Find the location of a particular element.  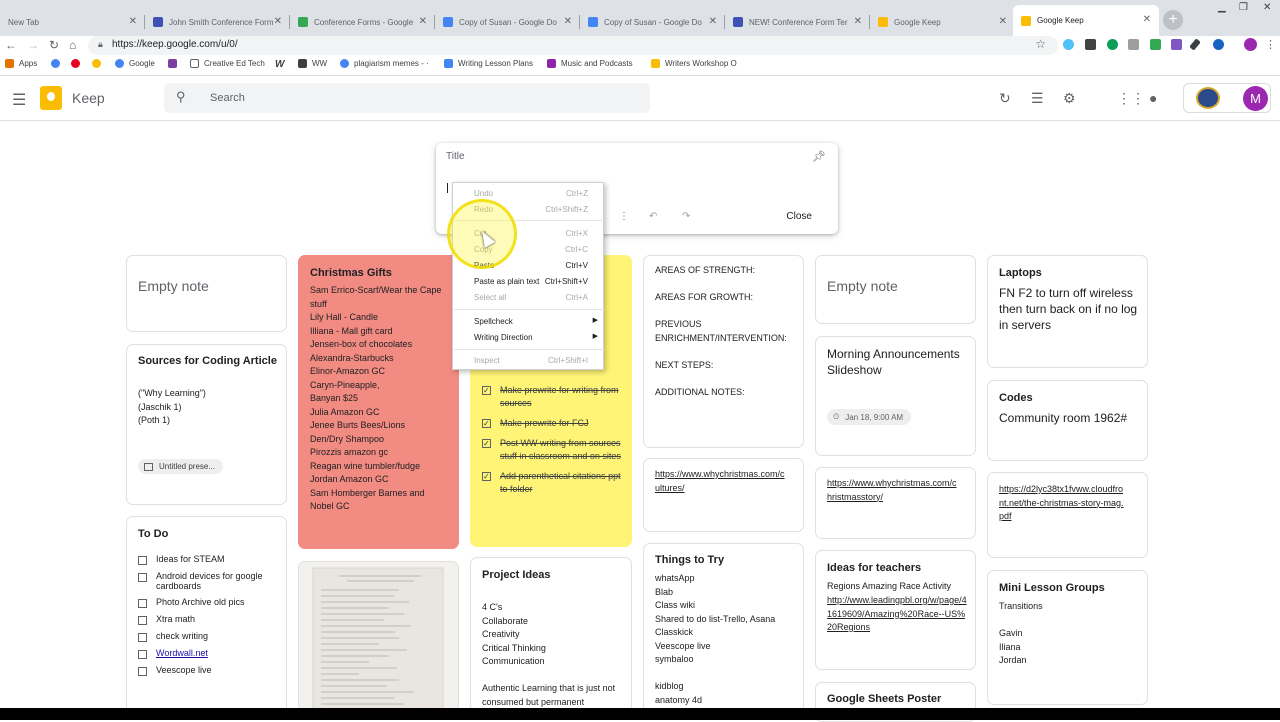

home-icon: ⌂ is located at coordinates (72, 45).